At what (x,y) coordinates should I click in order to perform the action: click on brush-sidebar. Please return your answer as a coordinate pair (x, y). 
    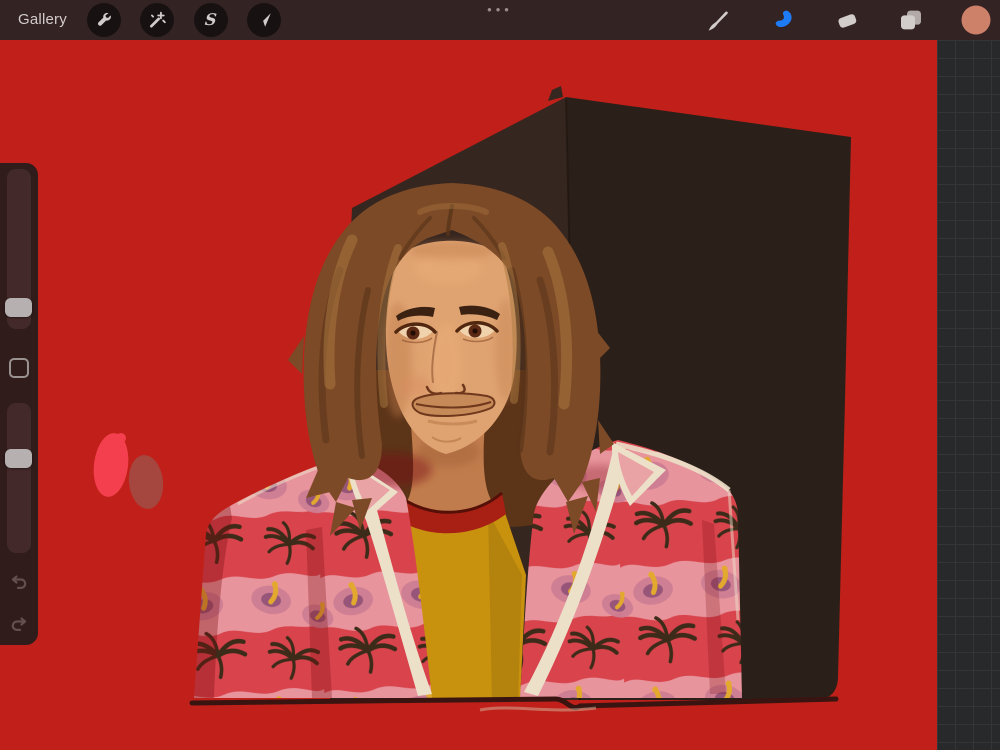
    Looking at the image, I should click on (19, 404).